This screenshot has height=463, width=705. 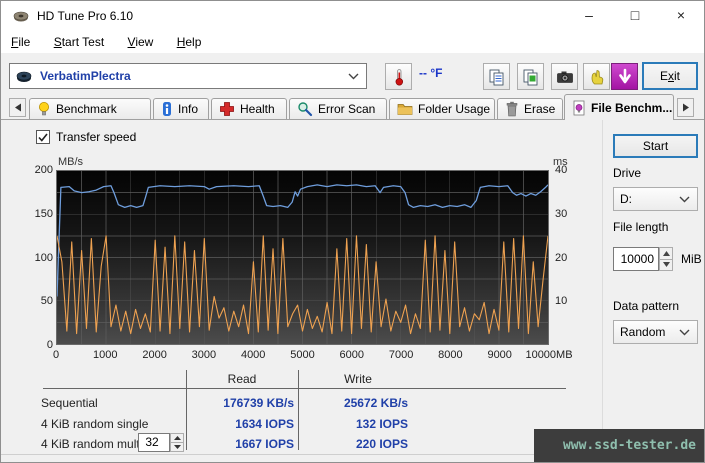 What do you see at coordinates (154, 355) in the screenshot?
I see `axis-tick-label: 2000` at bounding box center [154, 355].